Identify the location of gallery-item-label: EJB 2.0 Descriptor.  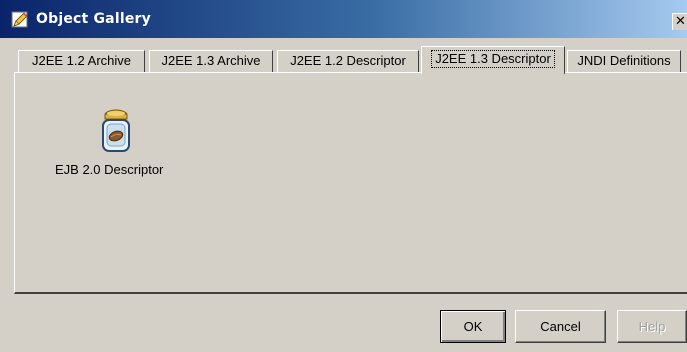
(109, 169).